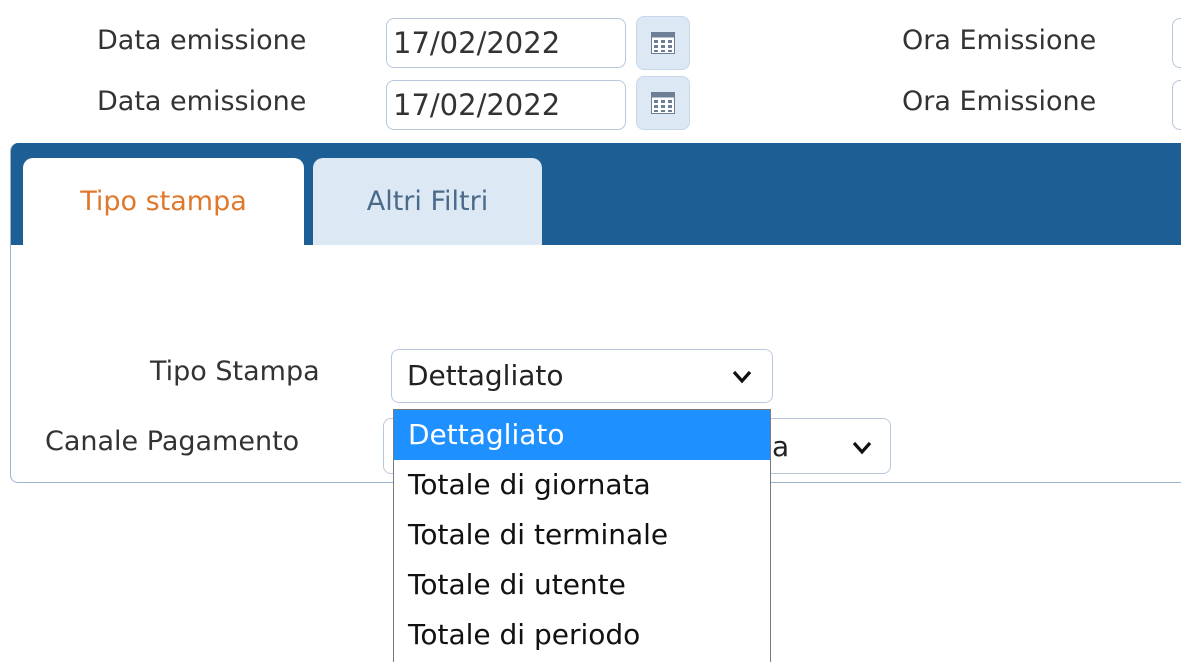  I want to click on tab-altri-filtri: Altri Filtri, so click(427, 201).